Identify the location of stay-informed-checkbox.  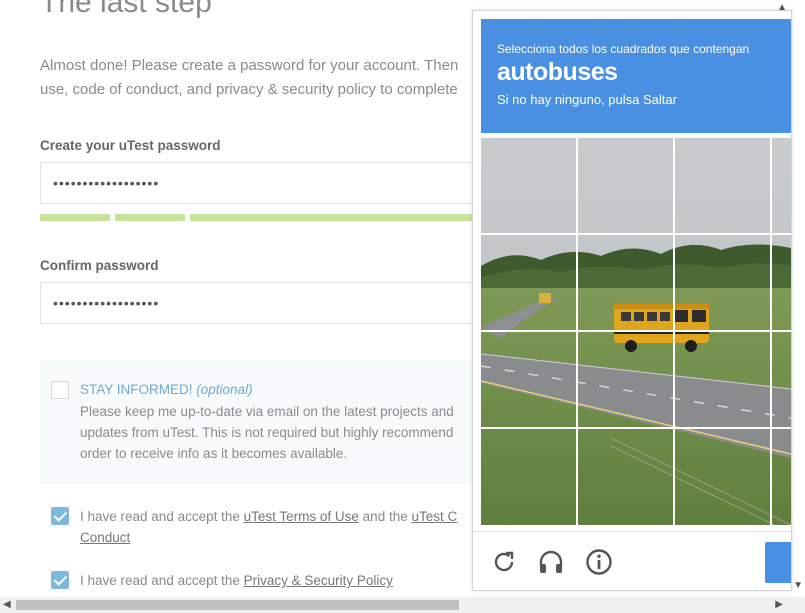
(60, 390).